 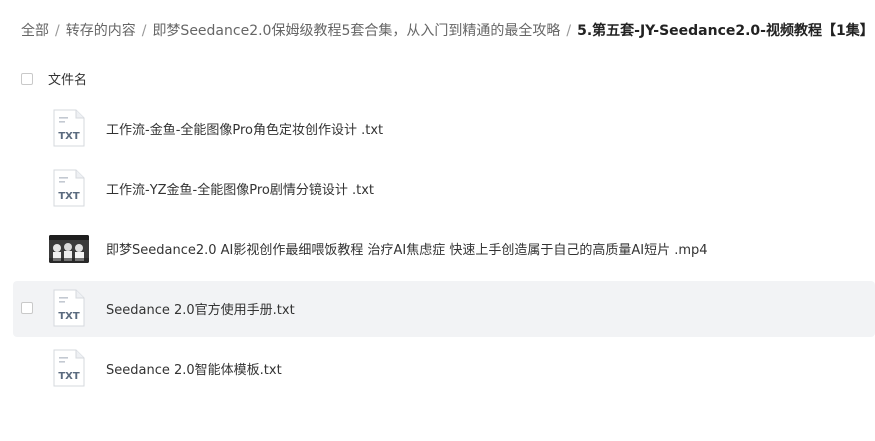 I want to click on file-row: TXT Seedance 2.0官方使用手册.txt, so click(x=444, y=309).